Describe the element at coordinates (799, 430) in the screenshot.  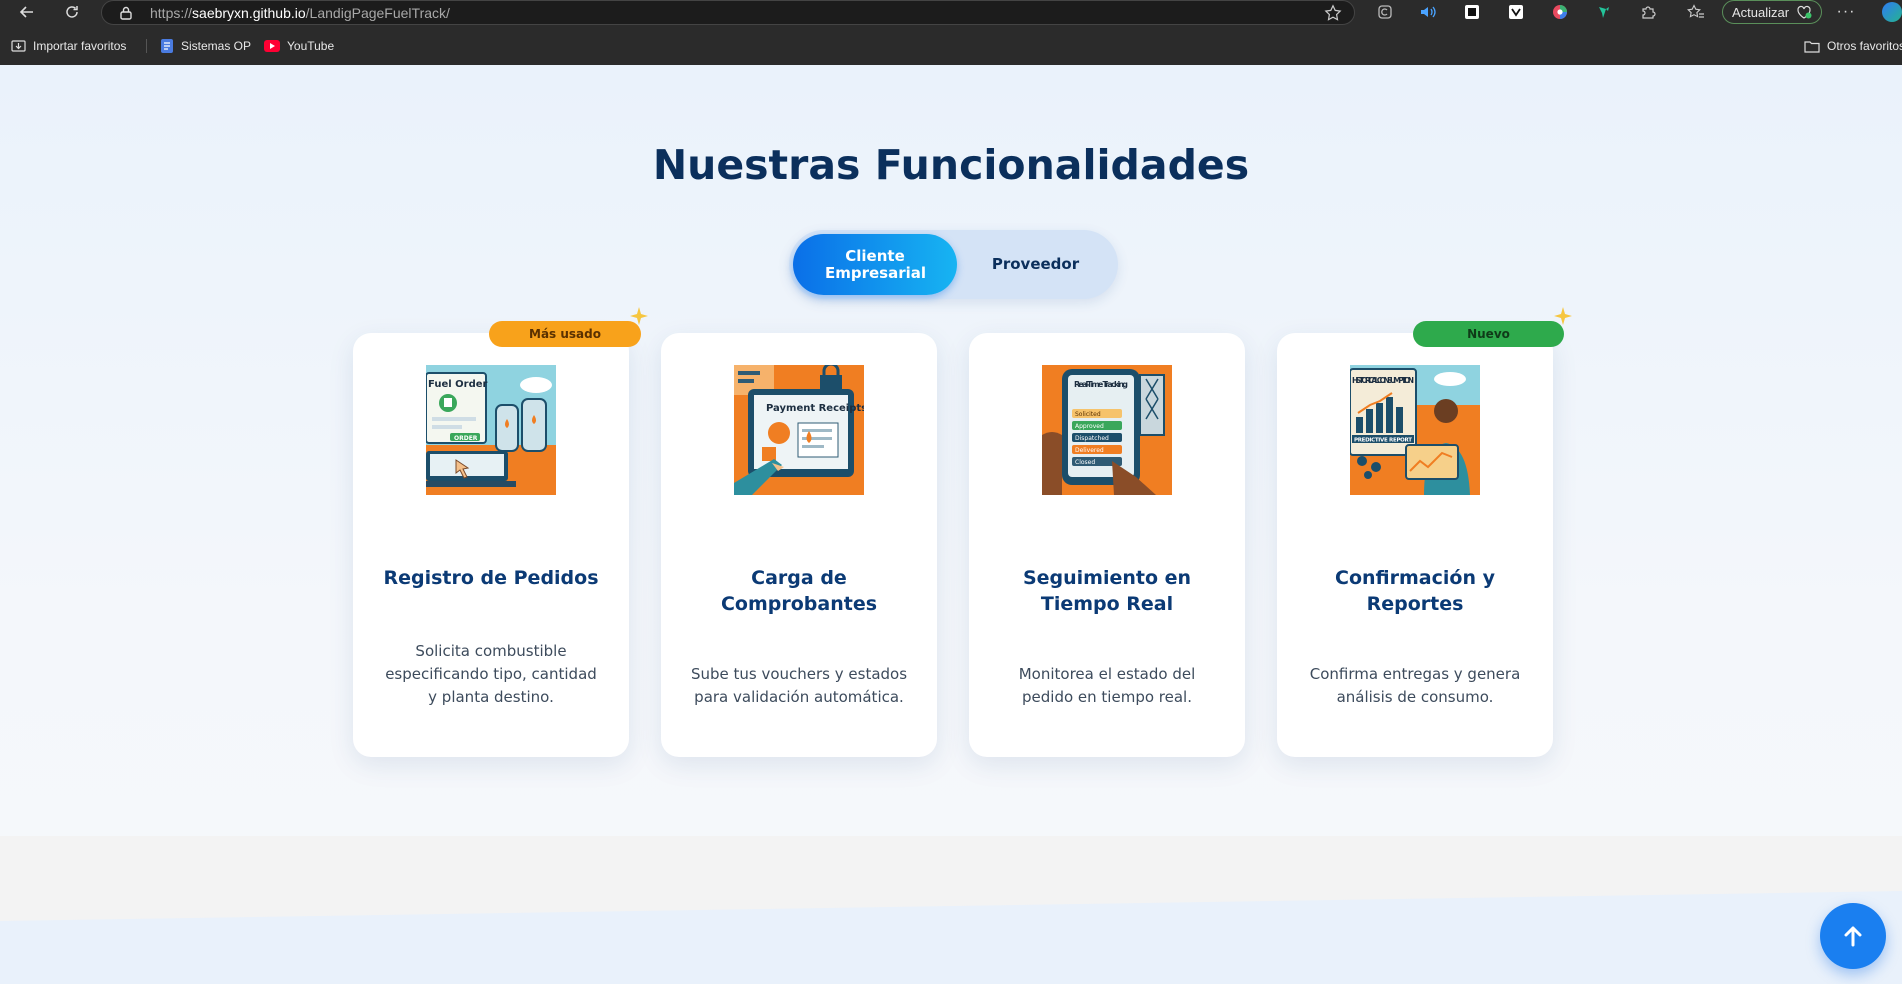
I see `payment-receipts-illustration: Payment Receipts` at that location.